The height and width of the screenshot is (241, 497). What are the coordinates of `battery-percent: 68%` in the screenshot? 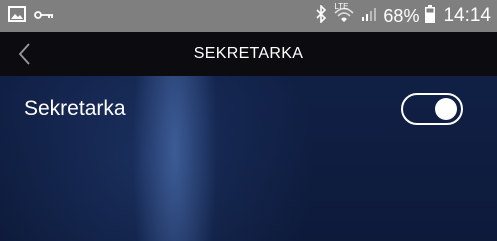 It's located at (401, 15).